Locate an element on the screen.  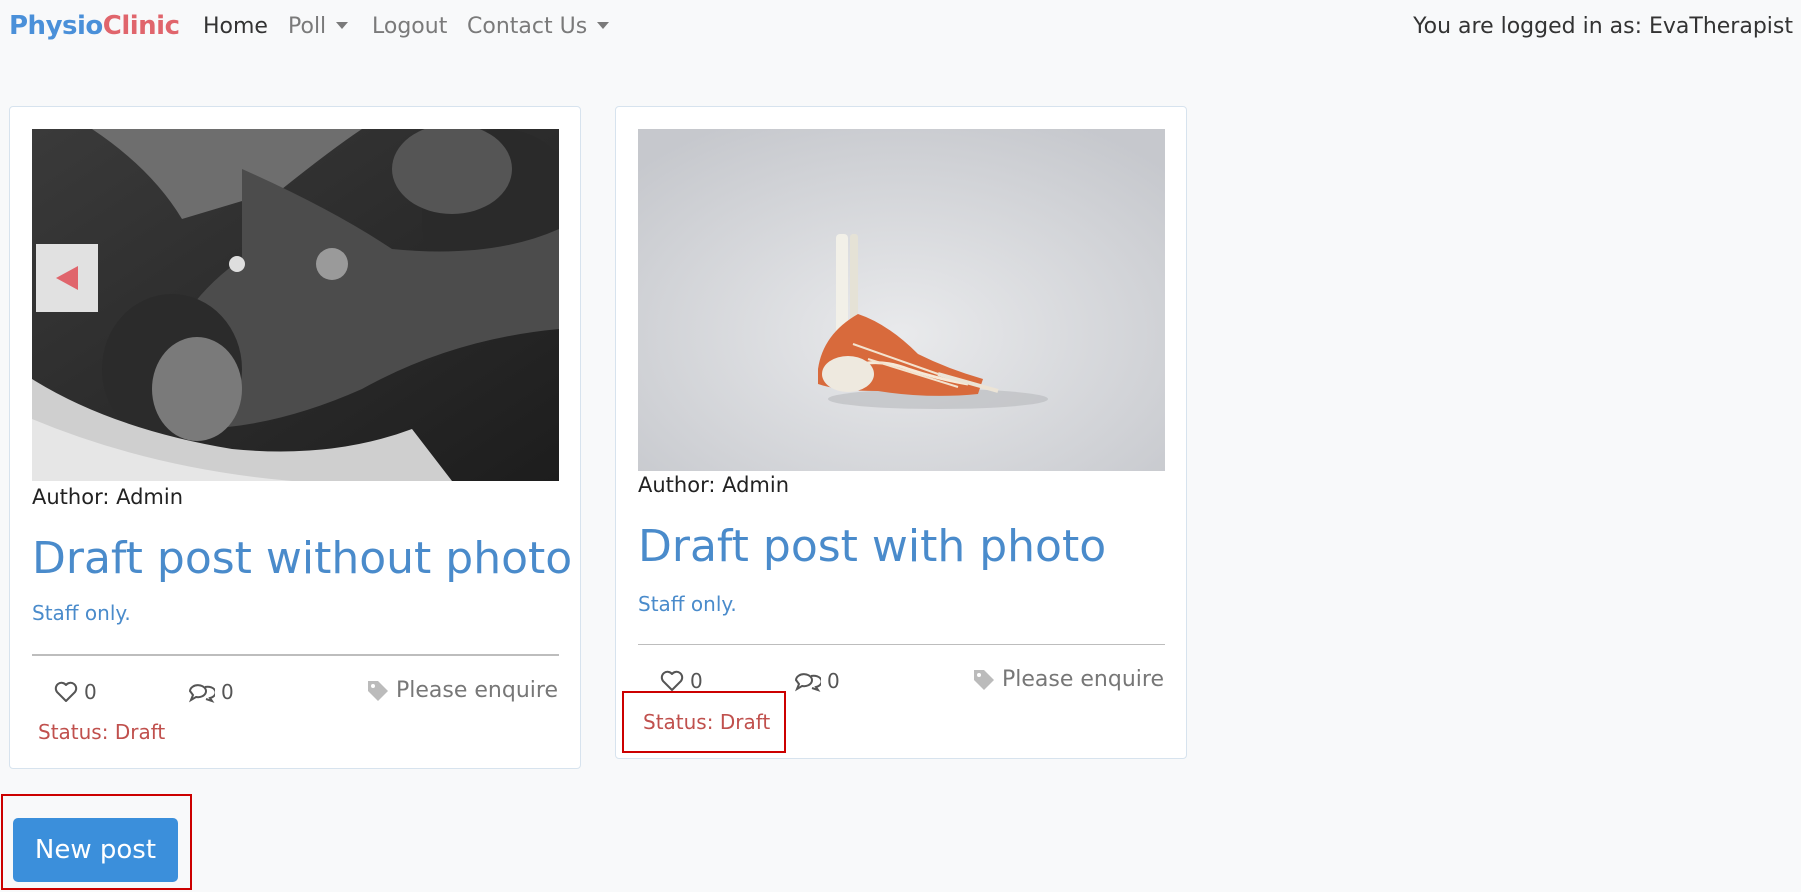
foot-model-photo is located at coordinates (901, 300).